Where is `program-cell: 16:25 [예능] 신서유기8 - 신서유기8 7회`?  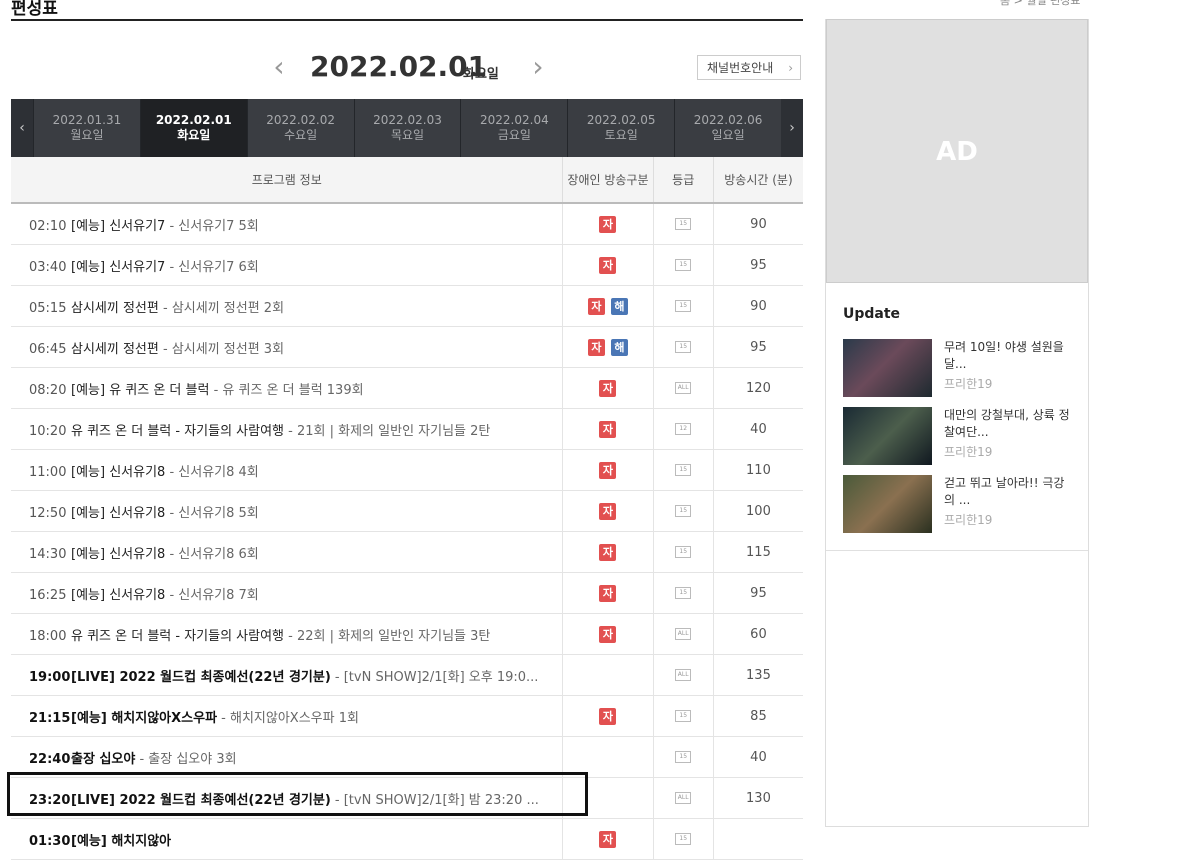 program-cell: 16:25 [예능] 신서유기8 - 신서유기8 7회 is located at coordinates (287, 593).